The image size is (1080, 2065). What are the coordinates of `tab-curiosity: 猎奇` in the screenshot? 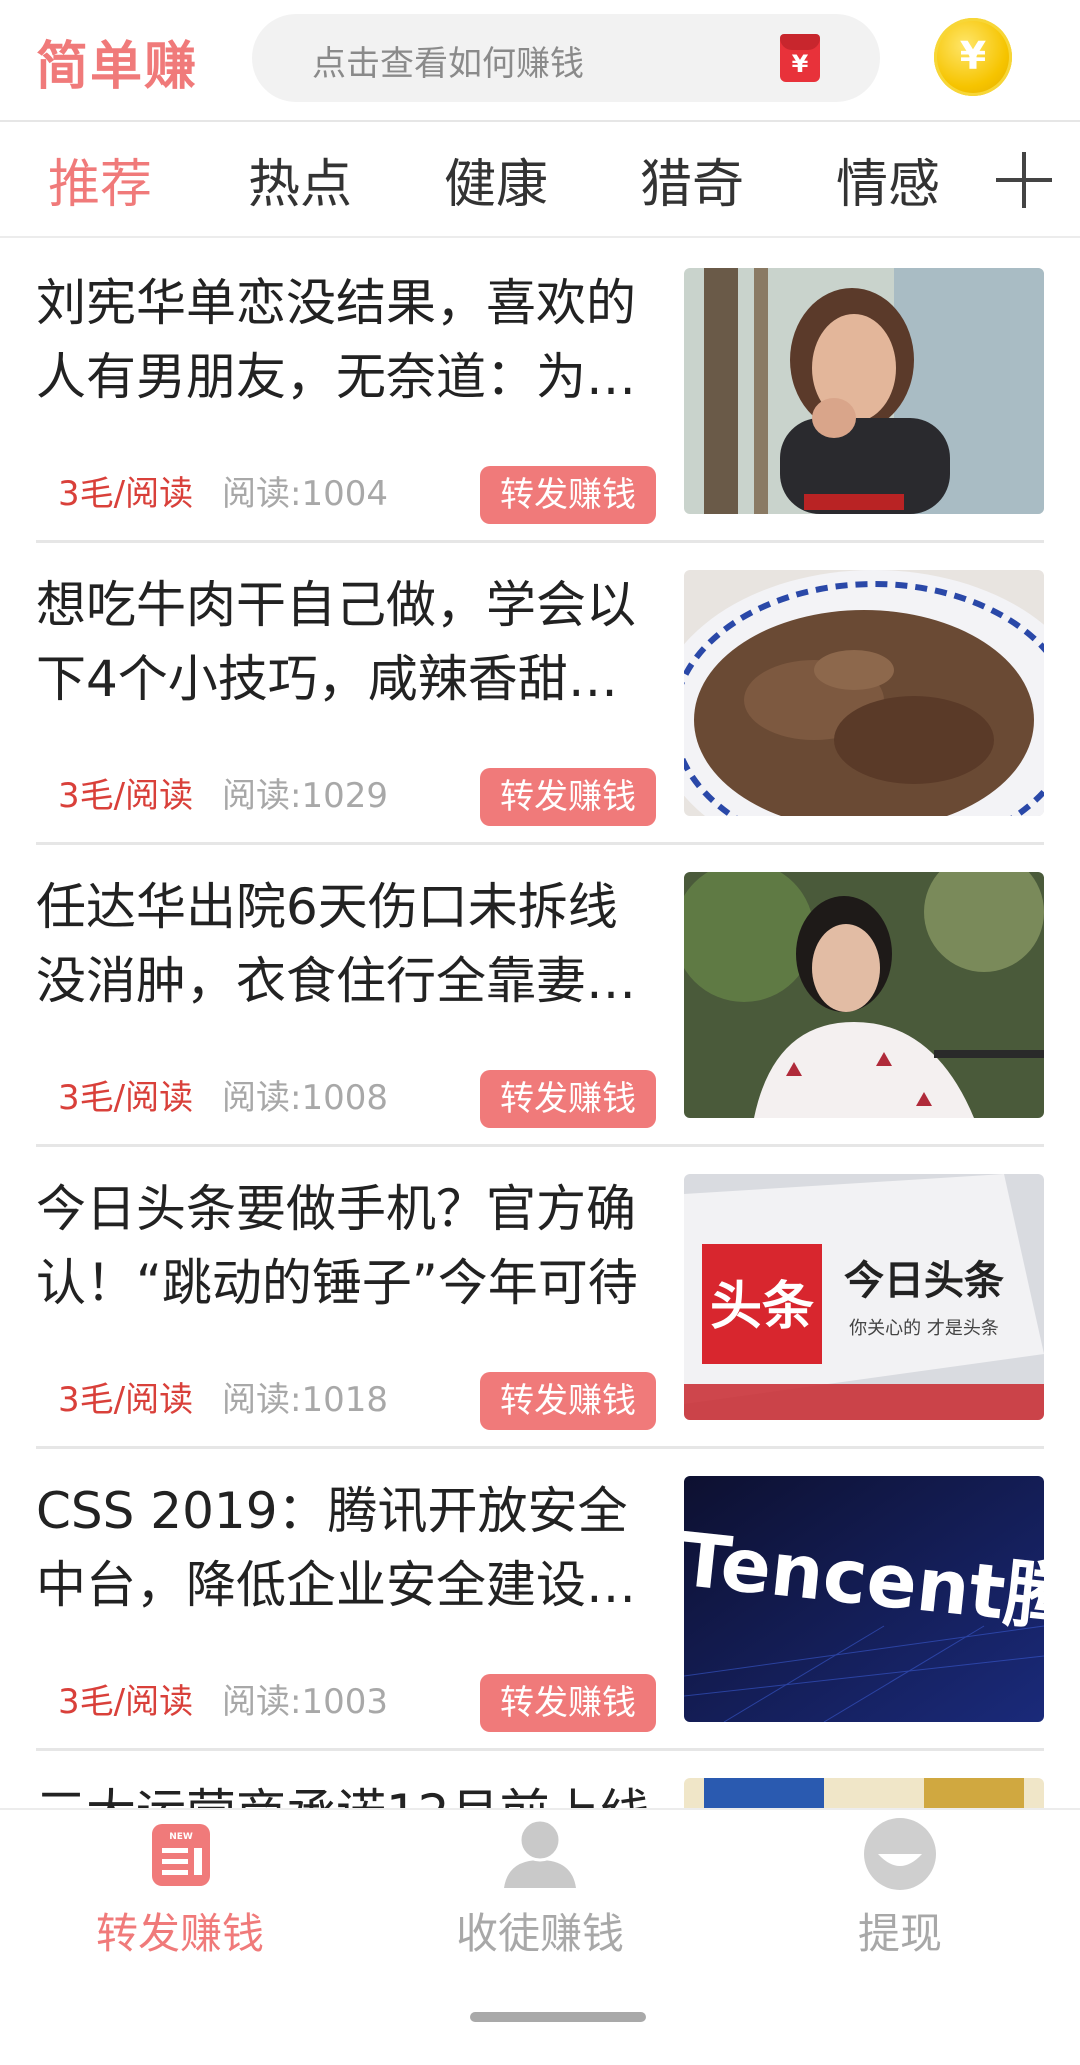 It's located at (692, 179).